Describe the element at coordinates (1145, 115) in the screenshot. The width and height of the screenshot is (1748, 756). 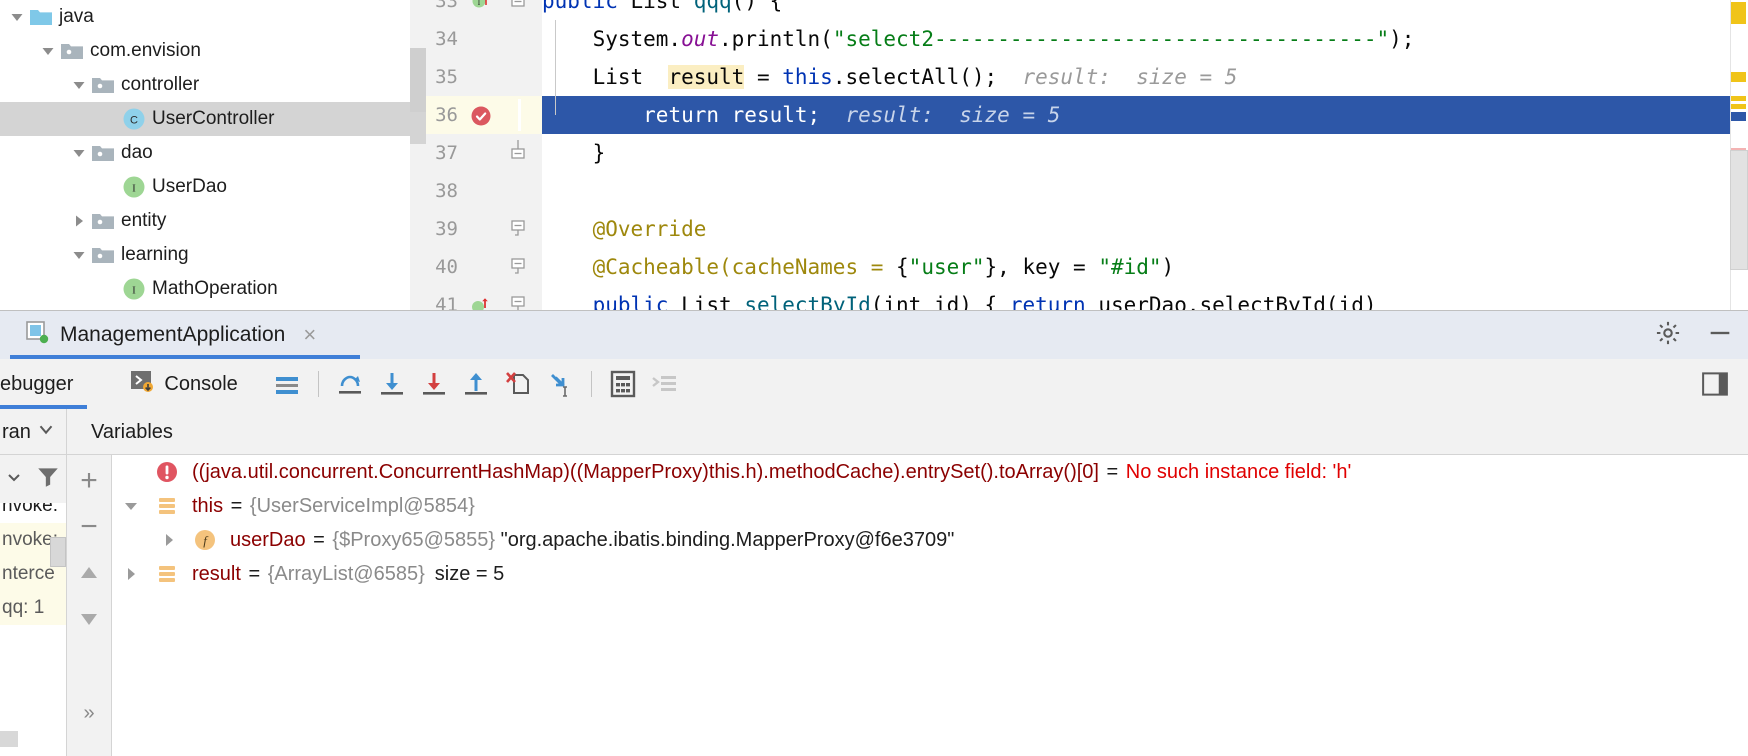
I see `code-line-36: return result; result: size = 5` at that location.